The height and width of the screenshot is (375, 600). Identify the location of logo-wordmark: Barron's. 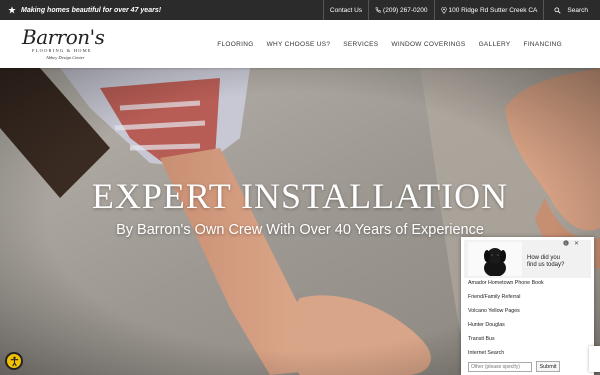
(63, 37).